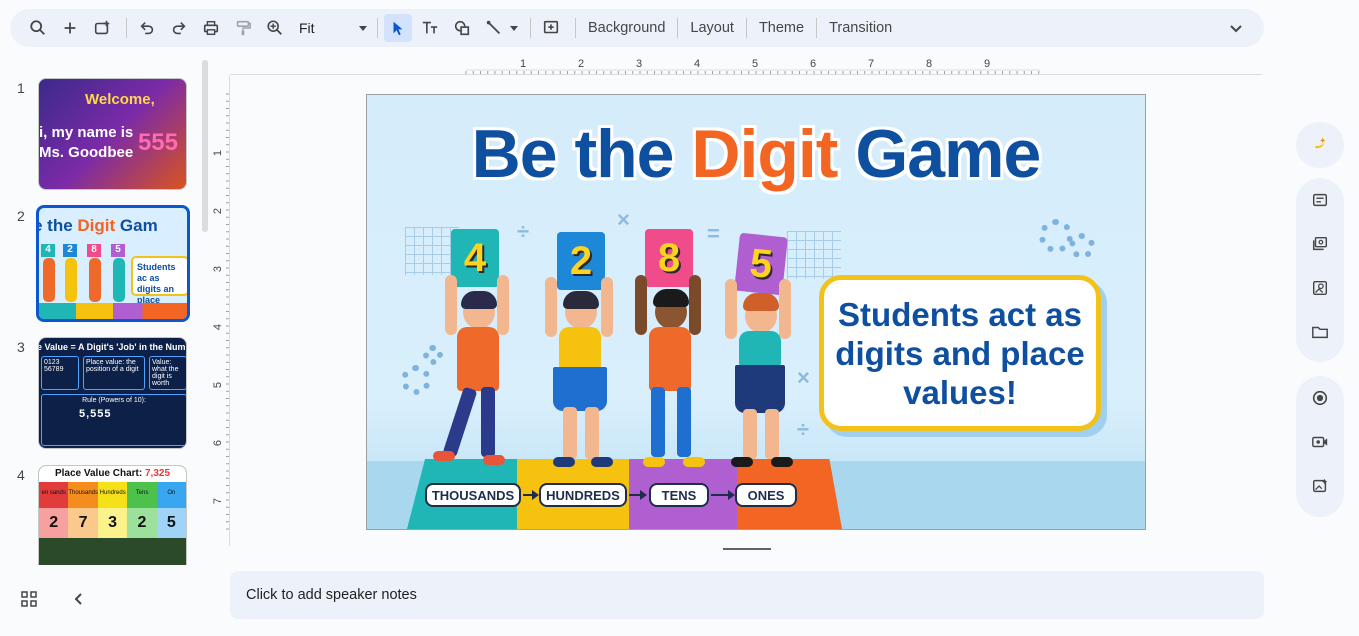  What do you see at coordinates (112, 347) in the screenshot?
I see `thumb-title: e Value = A Digit's 'Job' in the Num` at bounding box center [112, 347].